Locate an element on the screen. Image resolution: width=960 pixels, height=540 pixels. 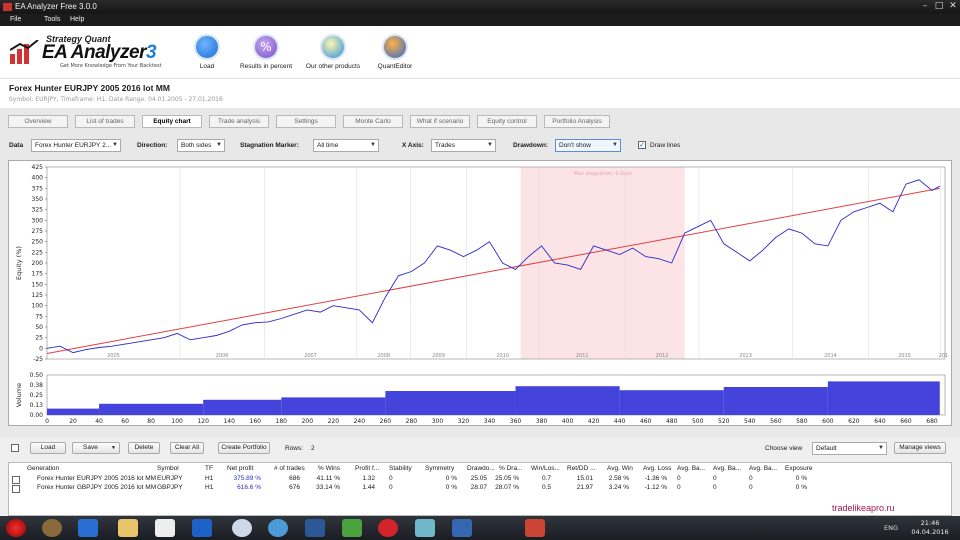
tab-trade-analysis: Trade analysis is located at coordinates (239, 121).